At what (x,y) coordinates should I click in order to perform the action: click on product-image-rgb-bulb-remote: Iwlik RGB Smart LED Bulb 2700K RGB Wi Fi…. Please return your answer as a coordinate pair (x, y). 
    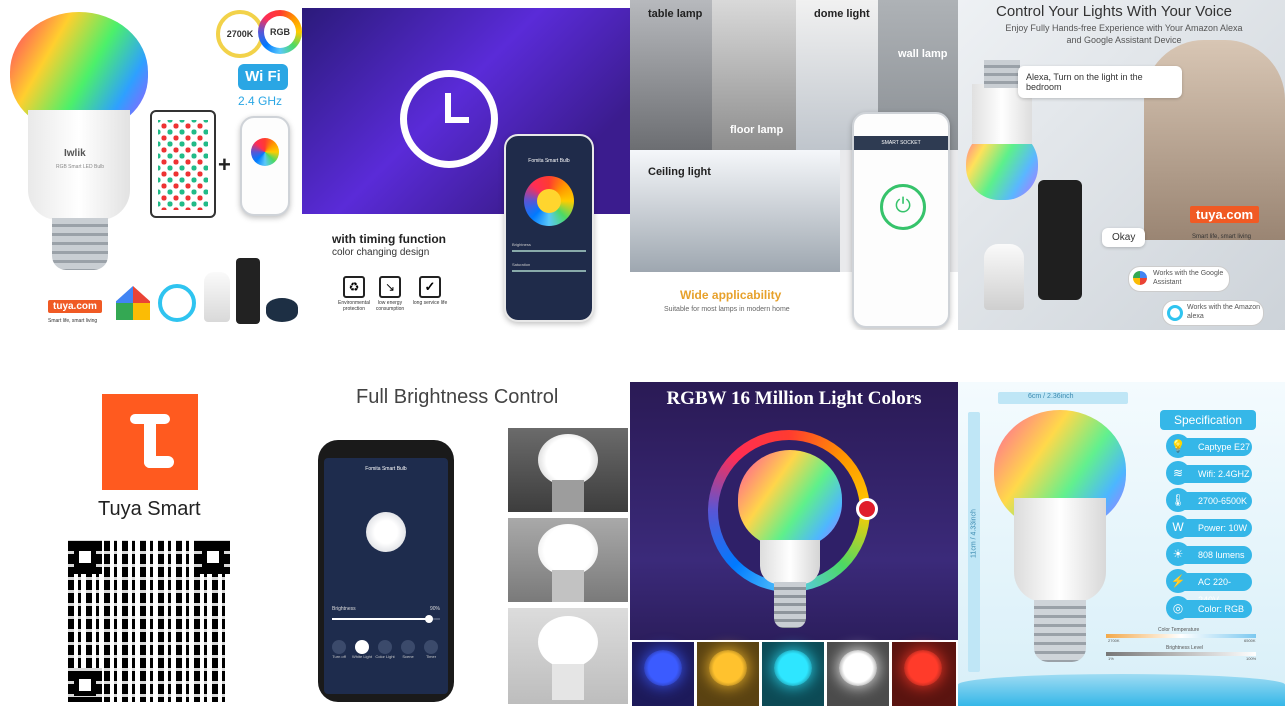
    Looking at the image, I should click on (151, 165).